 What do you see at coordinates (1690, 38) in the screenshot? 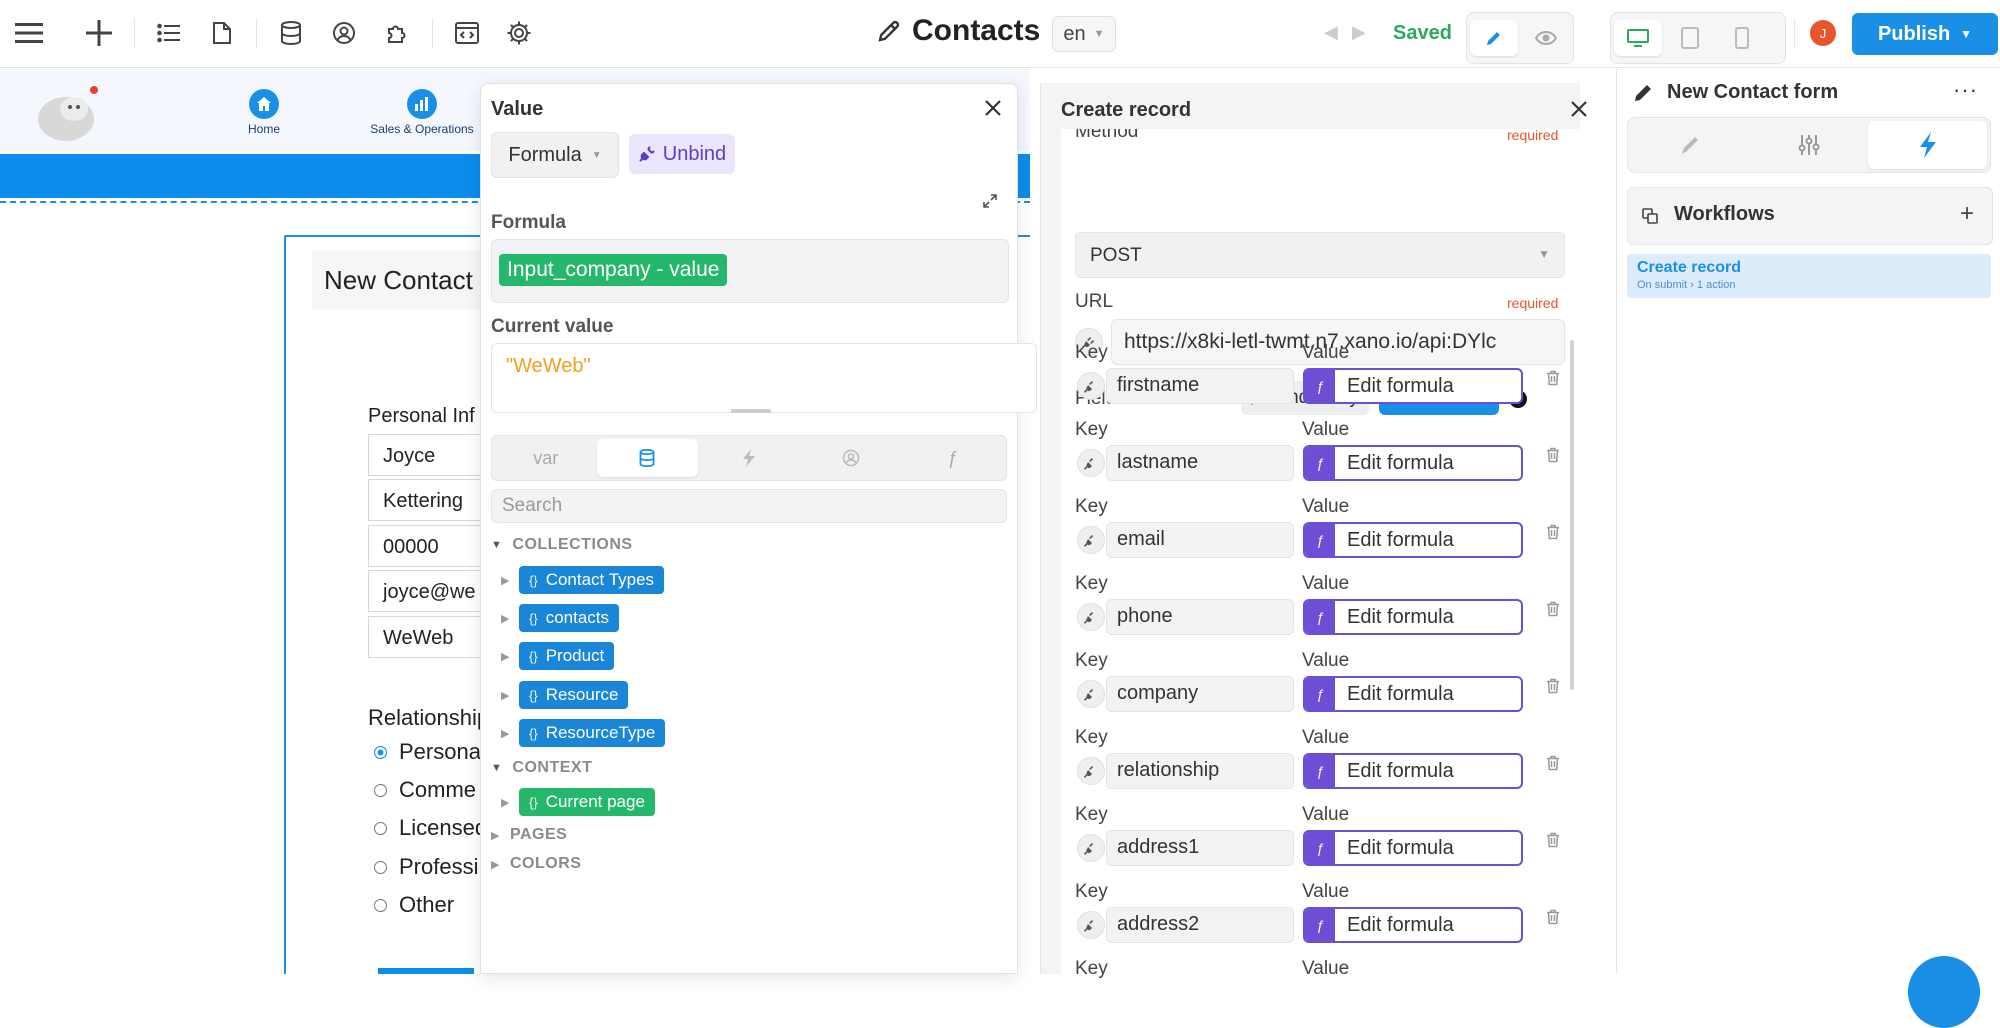
I see `tablet-icon` at bounding box center [1690, 38].